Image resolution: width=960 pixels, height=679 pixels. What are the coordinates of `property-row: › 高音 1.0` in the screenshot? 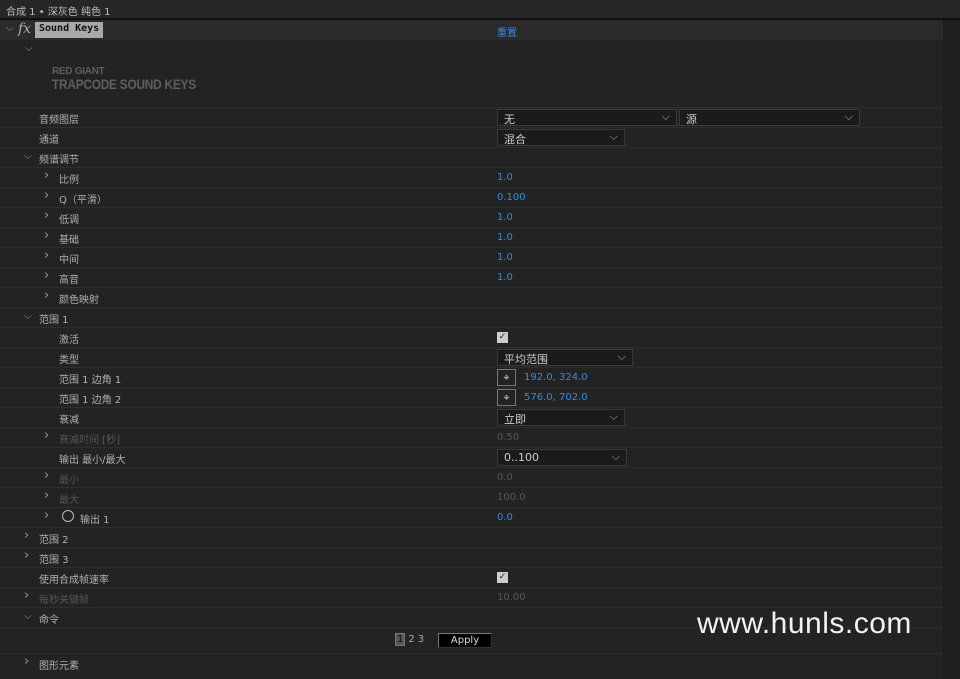 It's located at (471, 277).